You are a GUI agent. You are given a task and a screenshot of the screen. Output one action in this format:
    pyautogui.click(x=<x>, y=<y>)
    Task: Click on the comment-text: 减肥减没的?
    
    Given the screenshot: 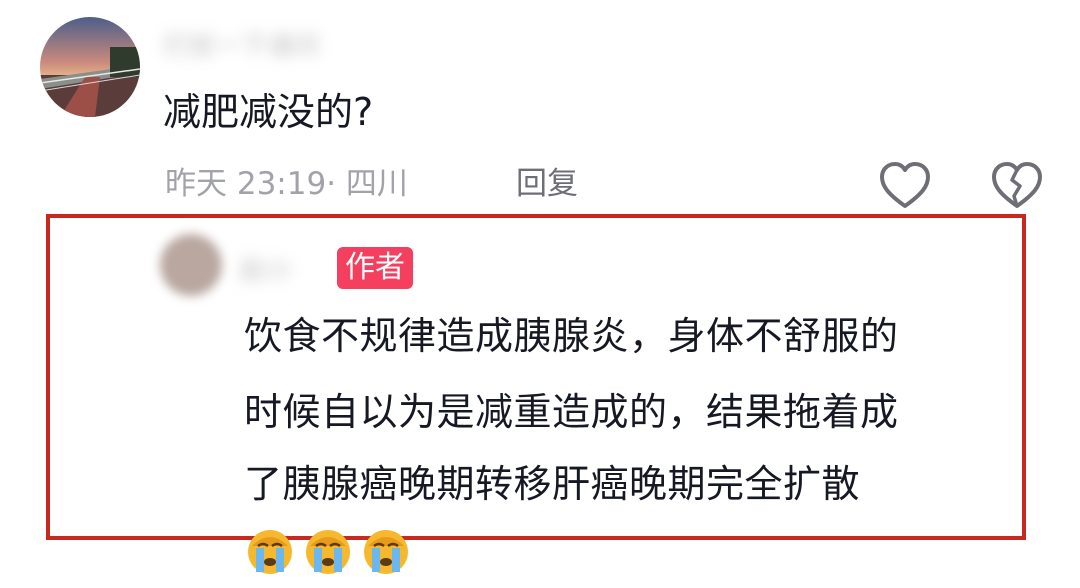 What is the action you would take?
    pyautogui.click(x=268, y=112)
    